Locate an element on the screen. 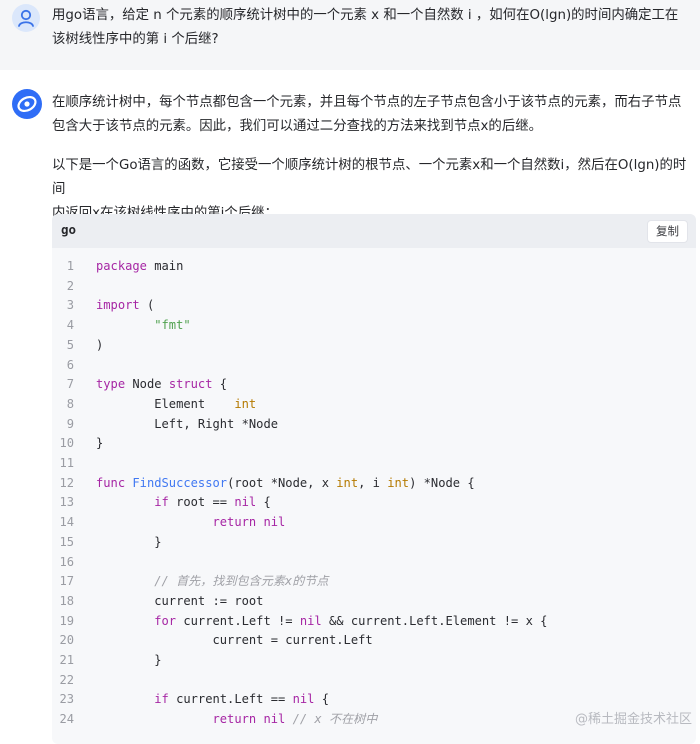 This screenshot has width=700, height=744. code-text: return nil is located at coordinates (249, 522).